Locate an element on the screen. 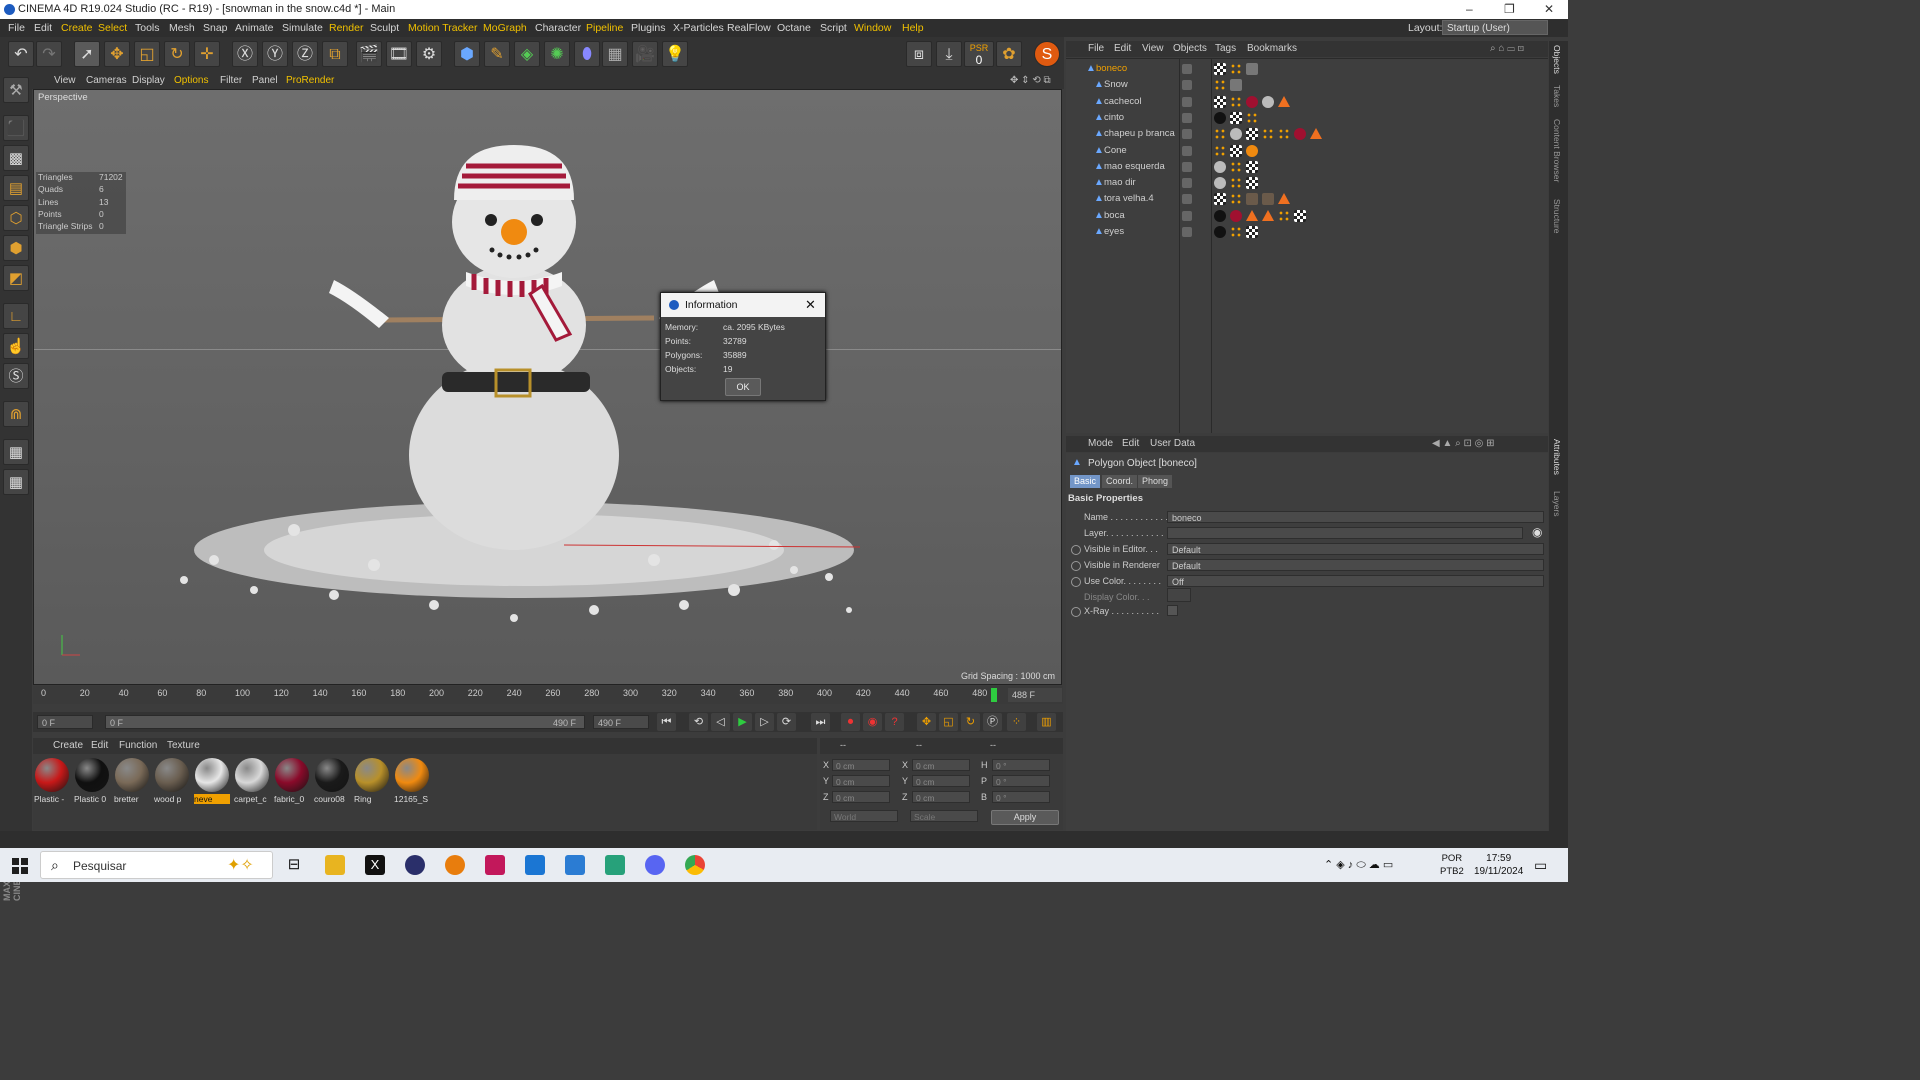 The width and height of the screenshot is (1920, 1080). position-x-field: 0 cm is located at coordinates (861, 765).